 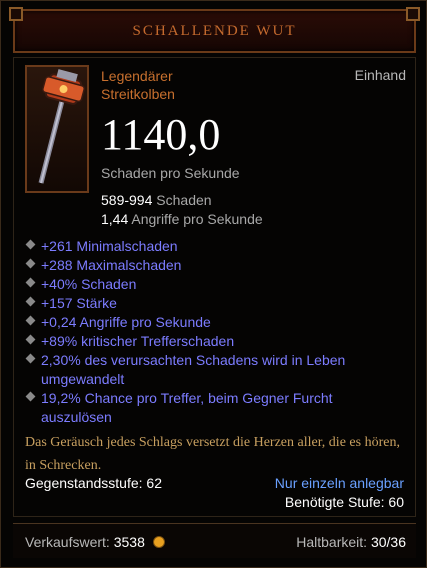 I want to click on affix-item: +288 Maximalschaden, so click(x=215, y=265).